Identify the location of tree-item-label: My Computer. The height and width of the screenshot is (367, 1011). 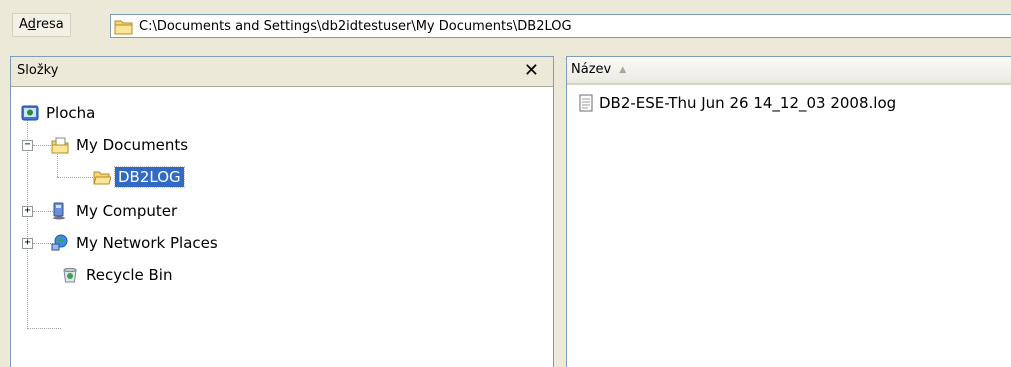
(127, 211).